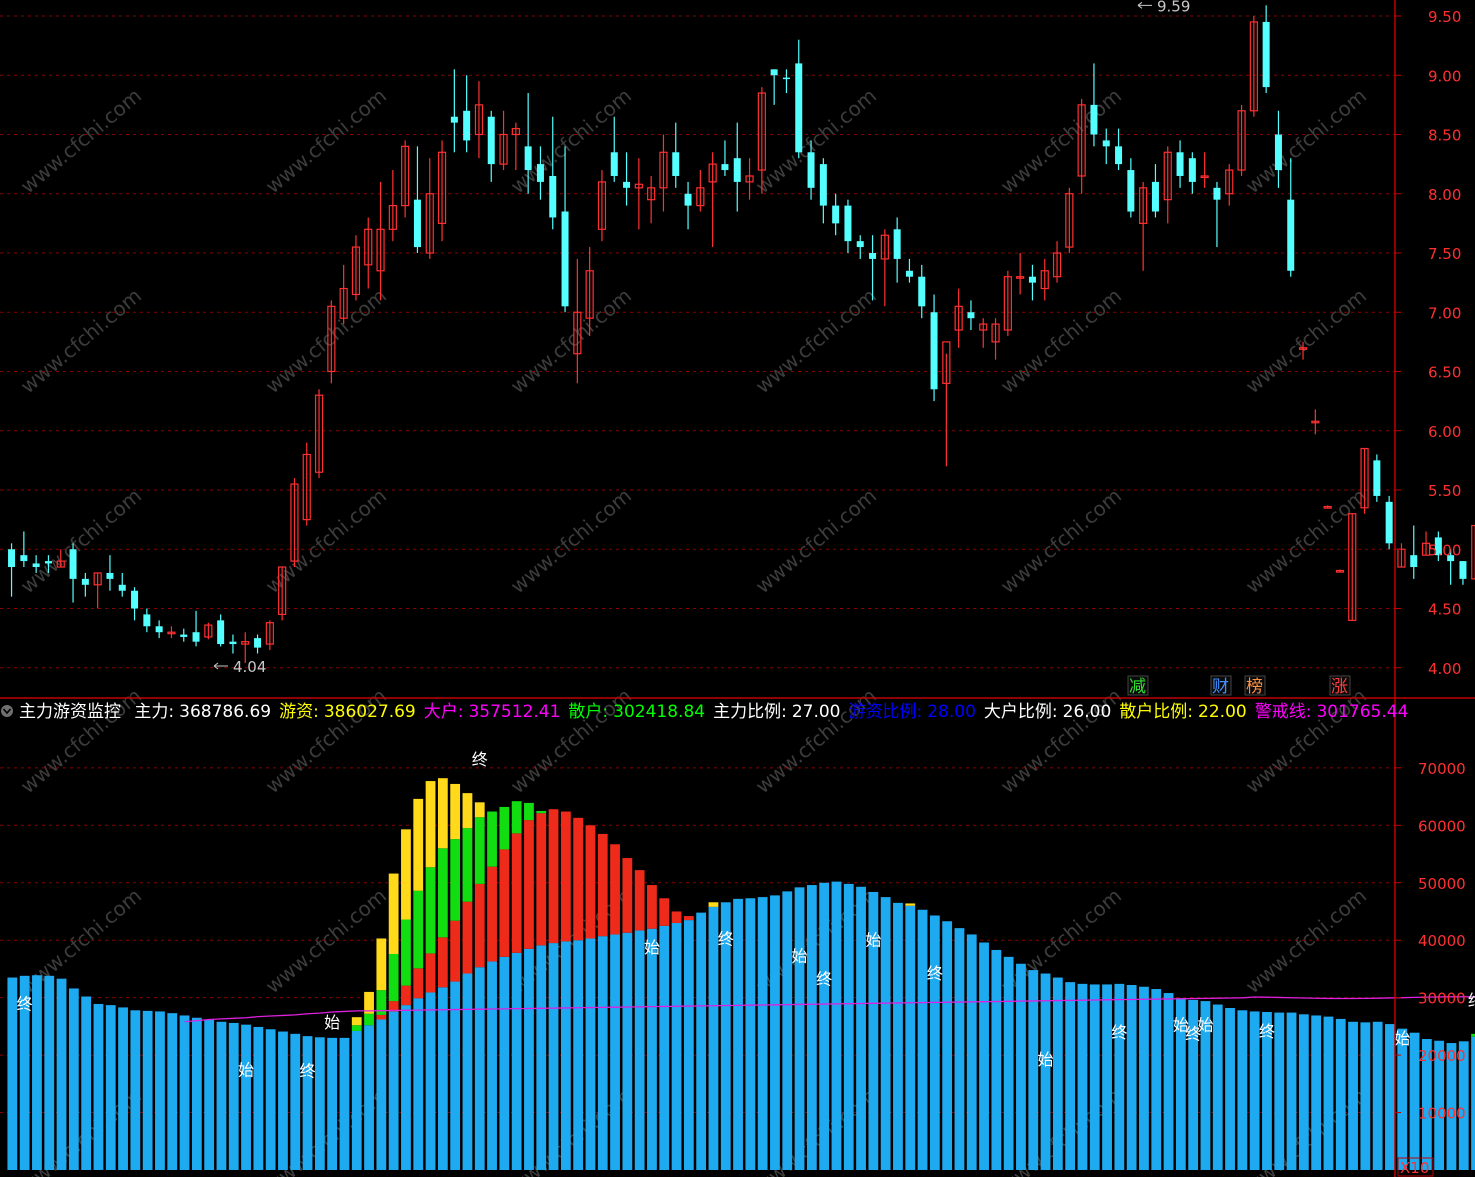 The height and width of the screenshot is (1177, 1475). I want to click on price-tick-label: 7.00, so click(1444, 313).